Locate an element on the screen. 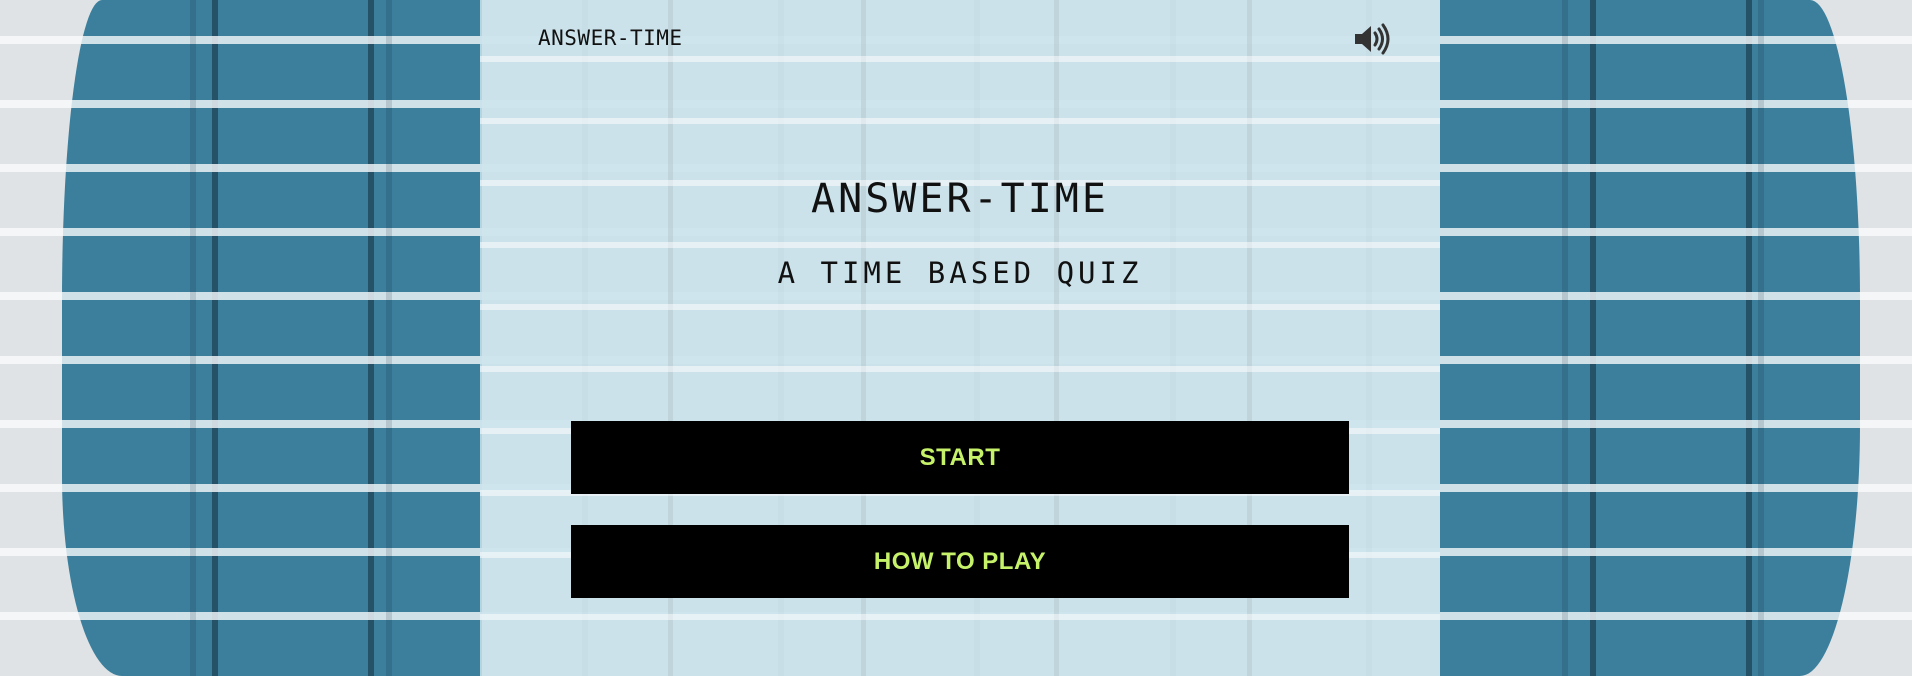  header-brand: ANSWER-TIME is located at coordinates (610, 38).